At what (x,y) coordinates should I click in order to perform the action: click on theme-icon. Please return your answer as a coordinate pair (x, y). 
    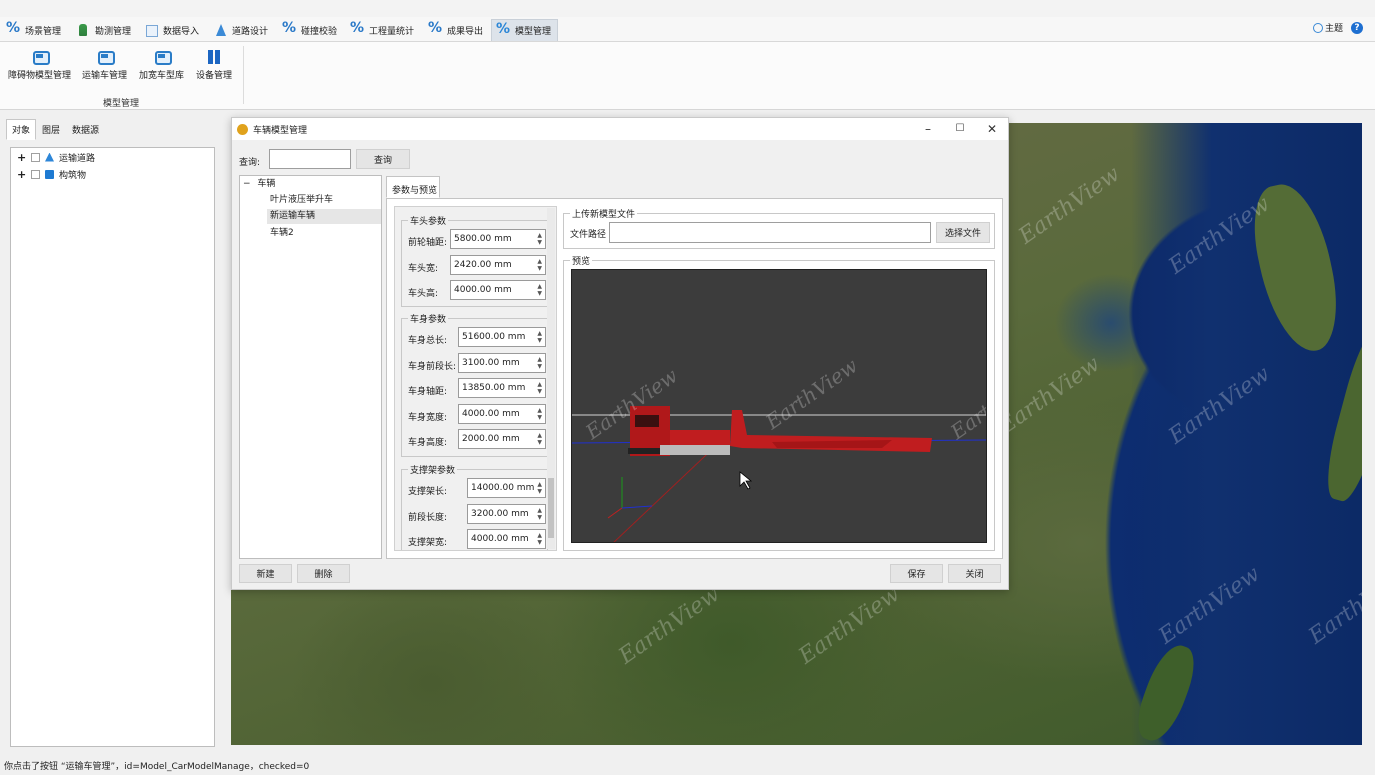
    Looking at the image, I should click on (1317, 27).